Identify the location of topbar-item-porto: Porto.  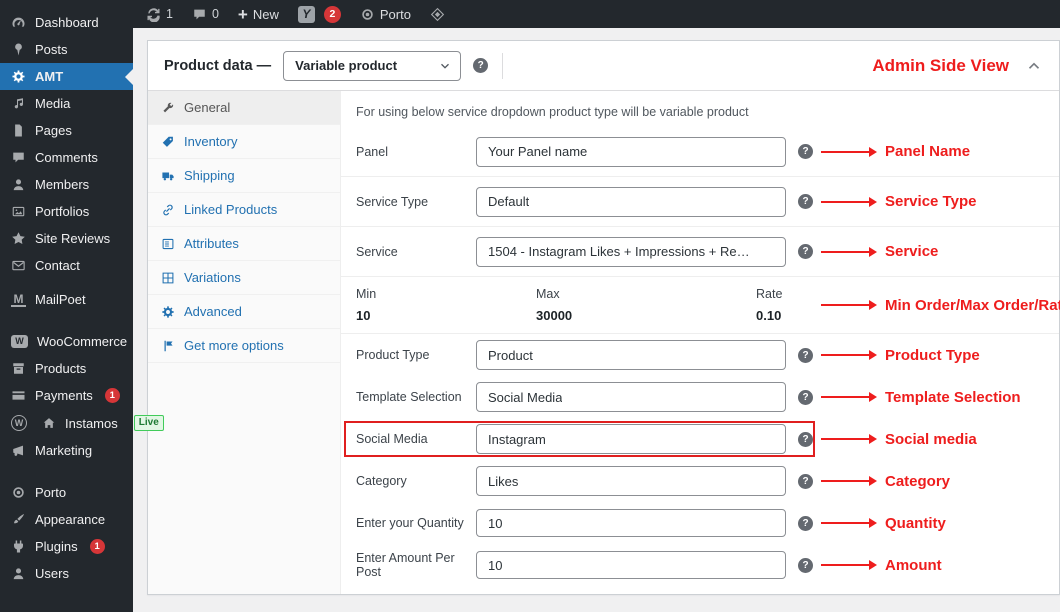
(385, 14).